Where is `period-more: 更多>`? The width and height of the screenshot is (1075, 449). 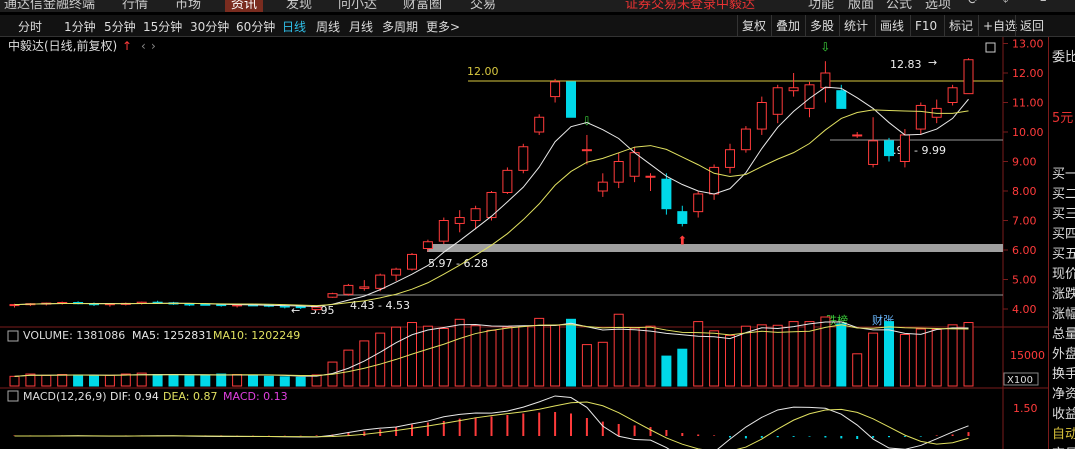
period-more: 更多> is located at coordinates (443, 26).